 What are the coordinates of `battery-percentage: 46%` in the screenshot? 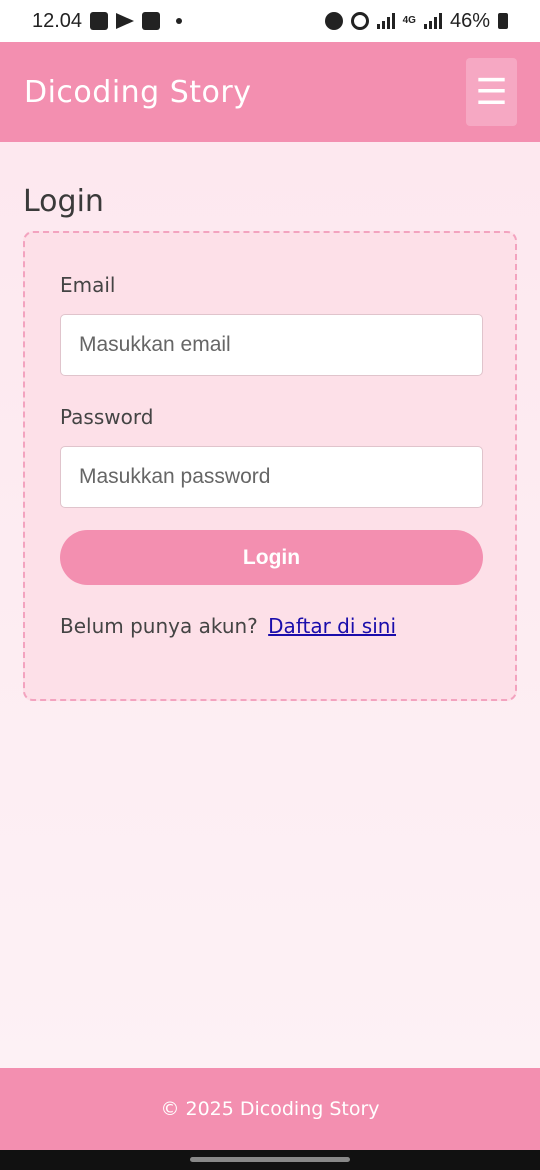 It's located at (469, 20).